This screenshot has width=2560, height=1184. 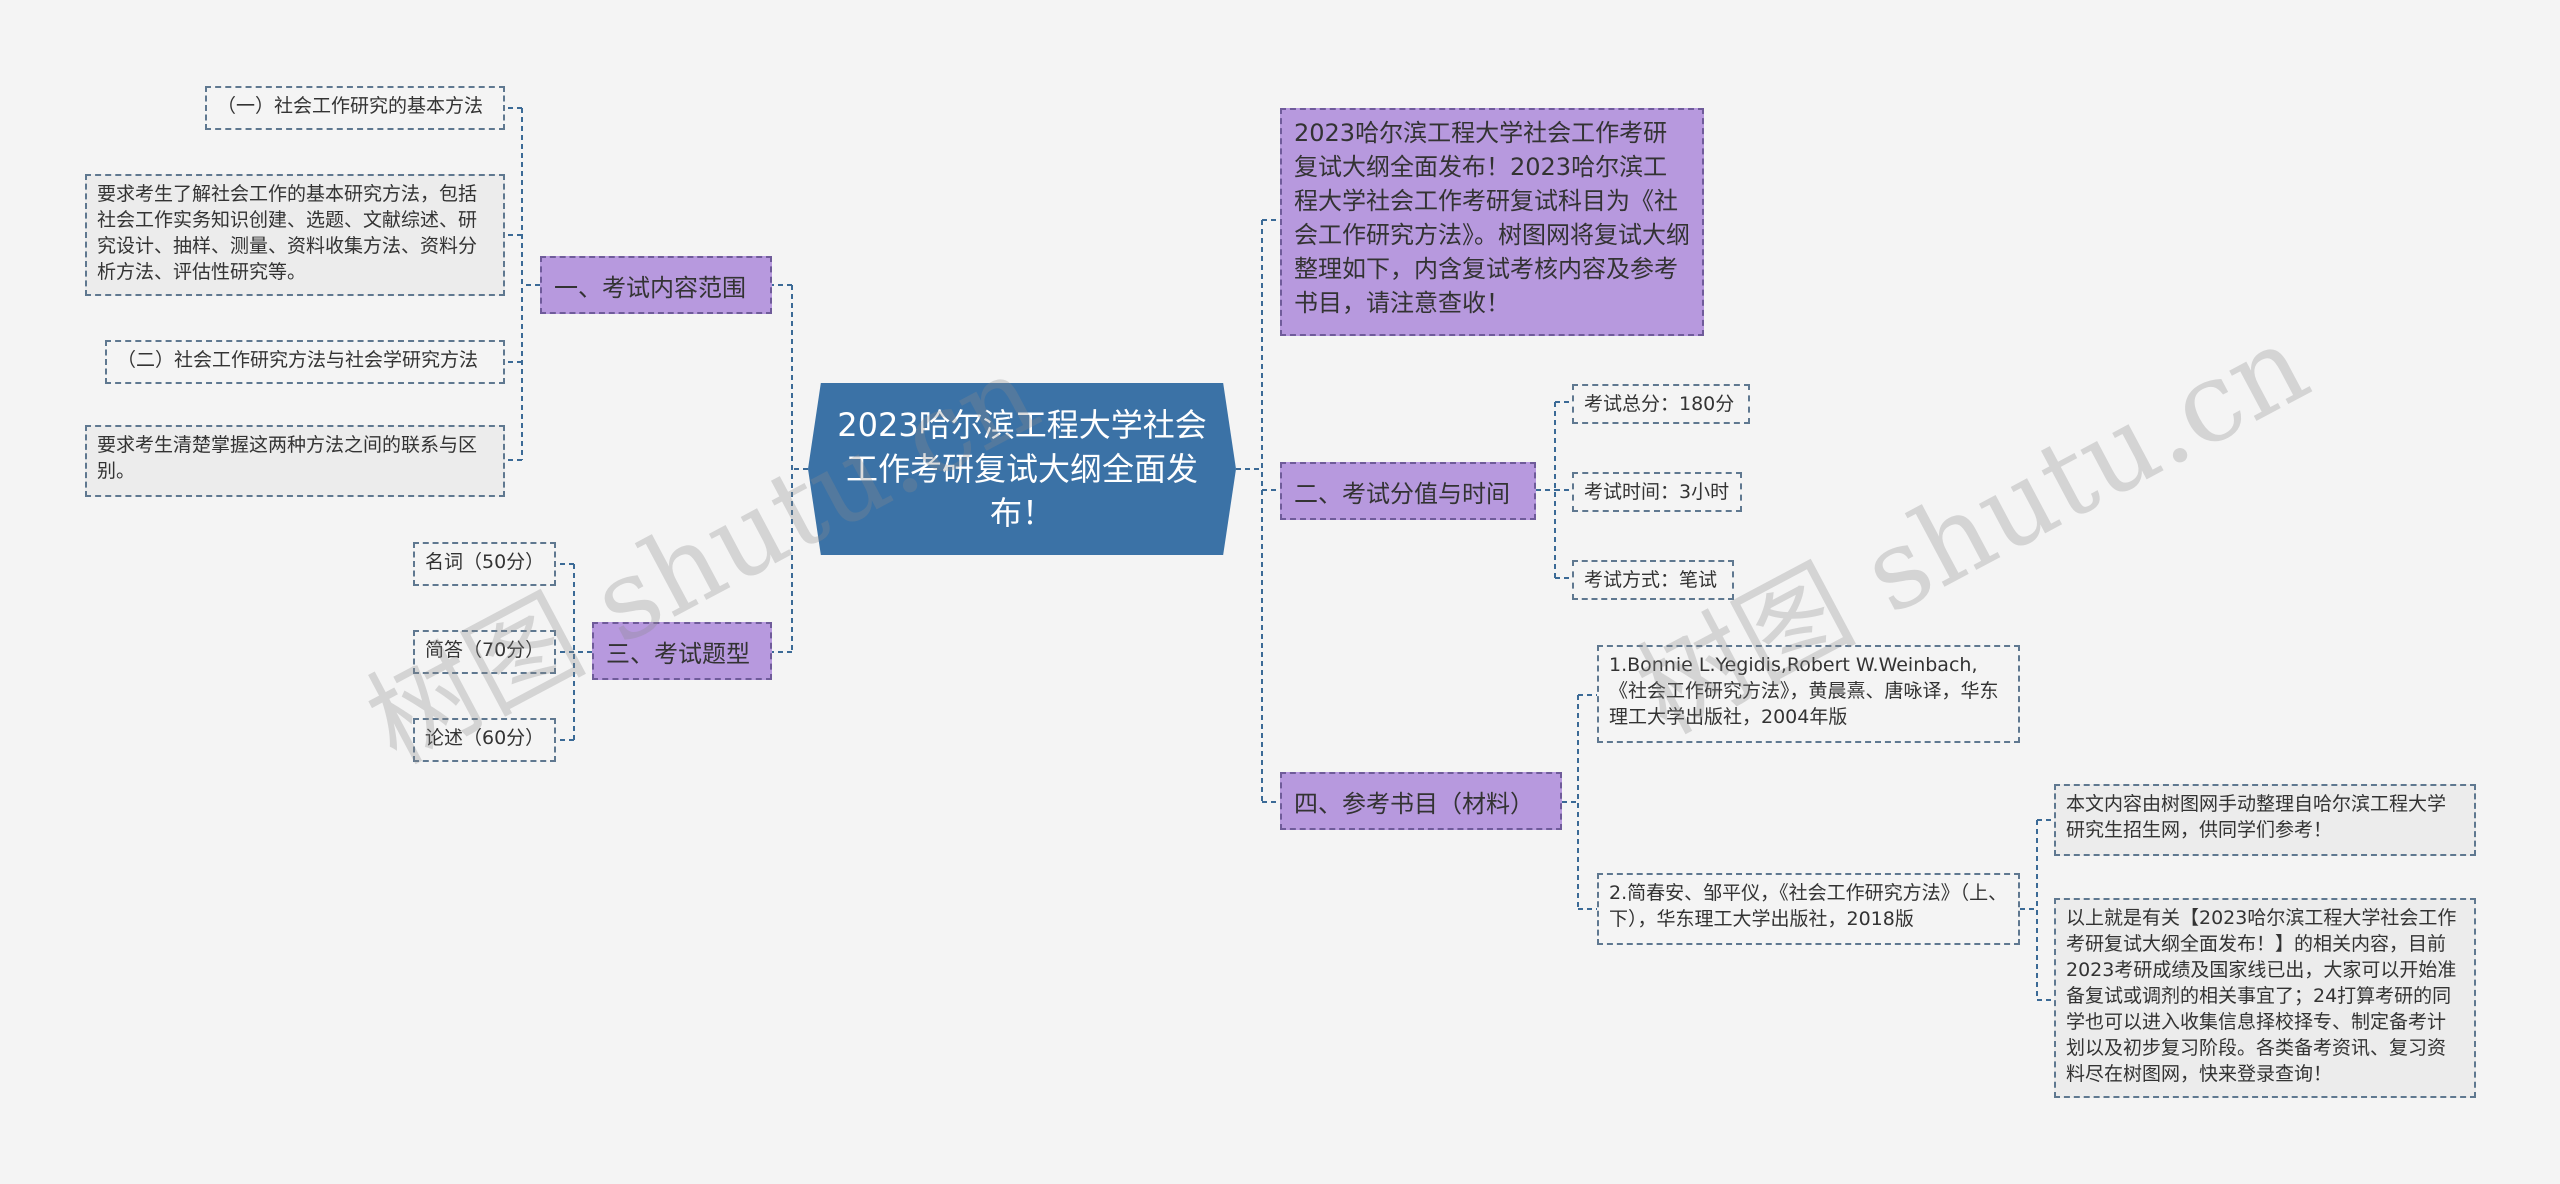 What do you see at coordinates (1402, 493) in the screenshot?
I see `branch-score-label: 二、考试分值与时间` at bounding box center [1402, 493].